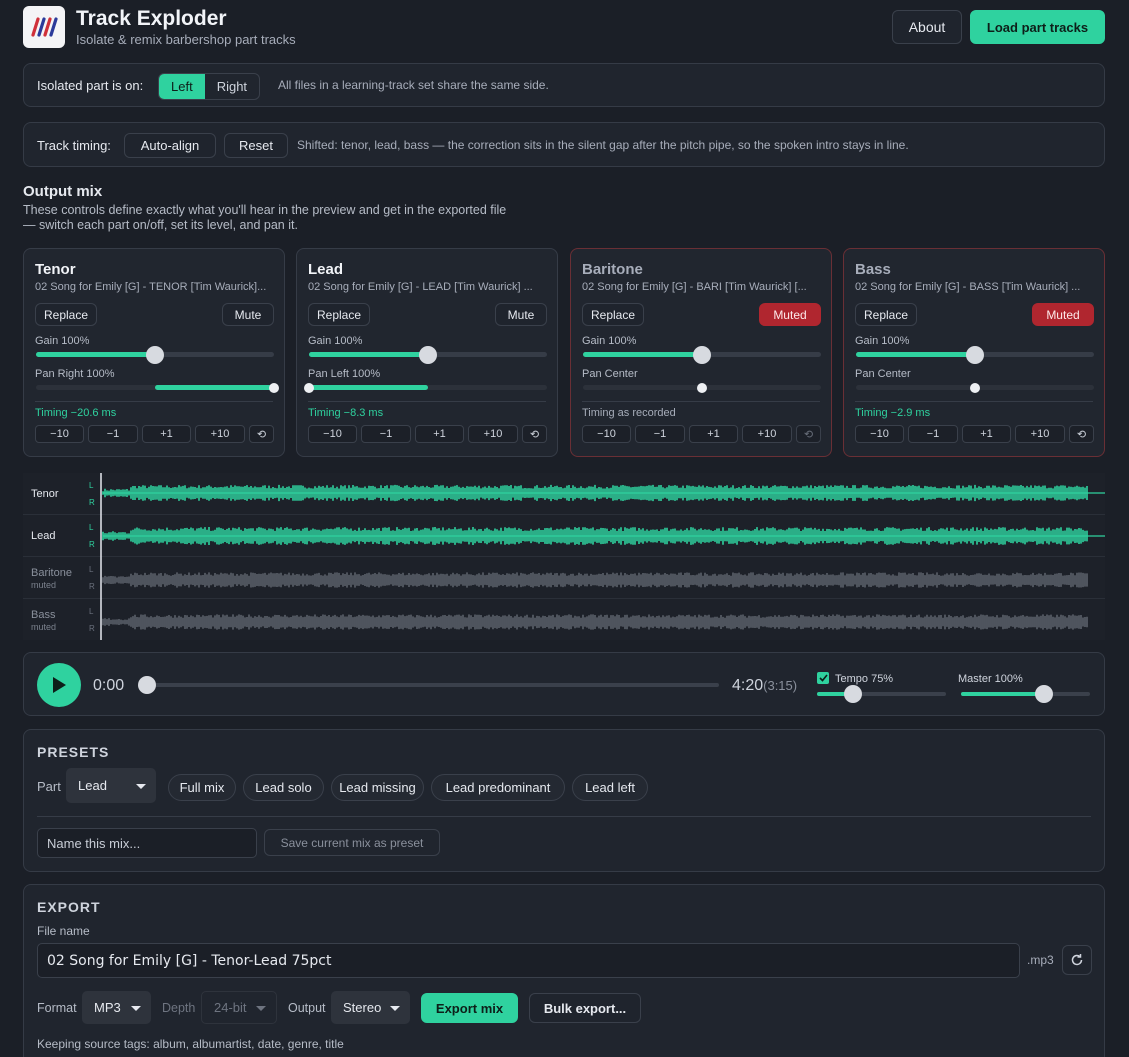  Describe the element at coordinates (116, 1007) in the screenshot. I see `format-select: MP3` at that location.